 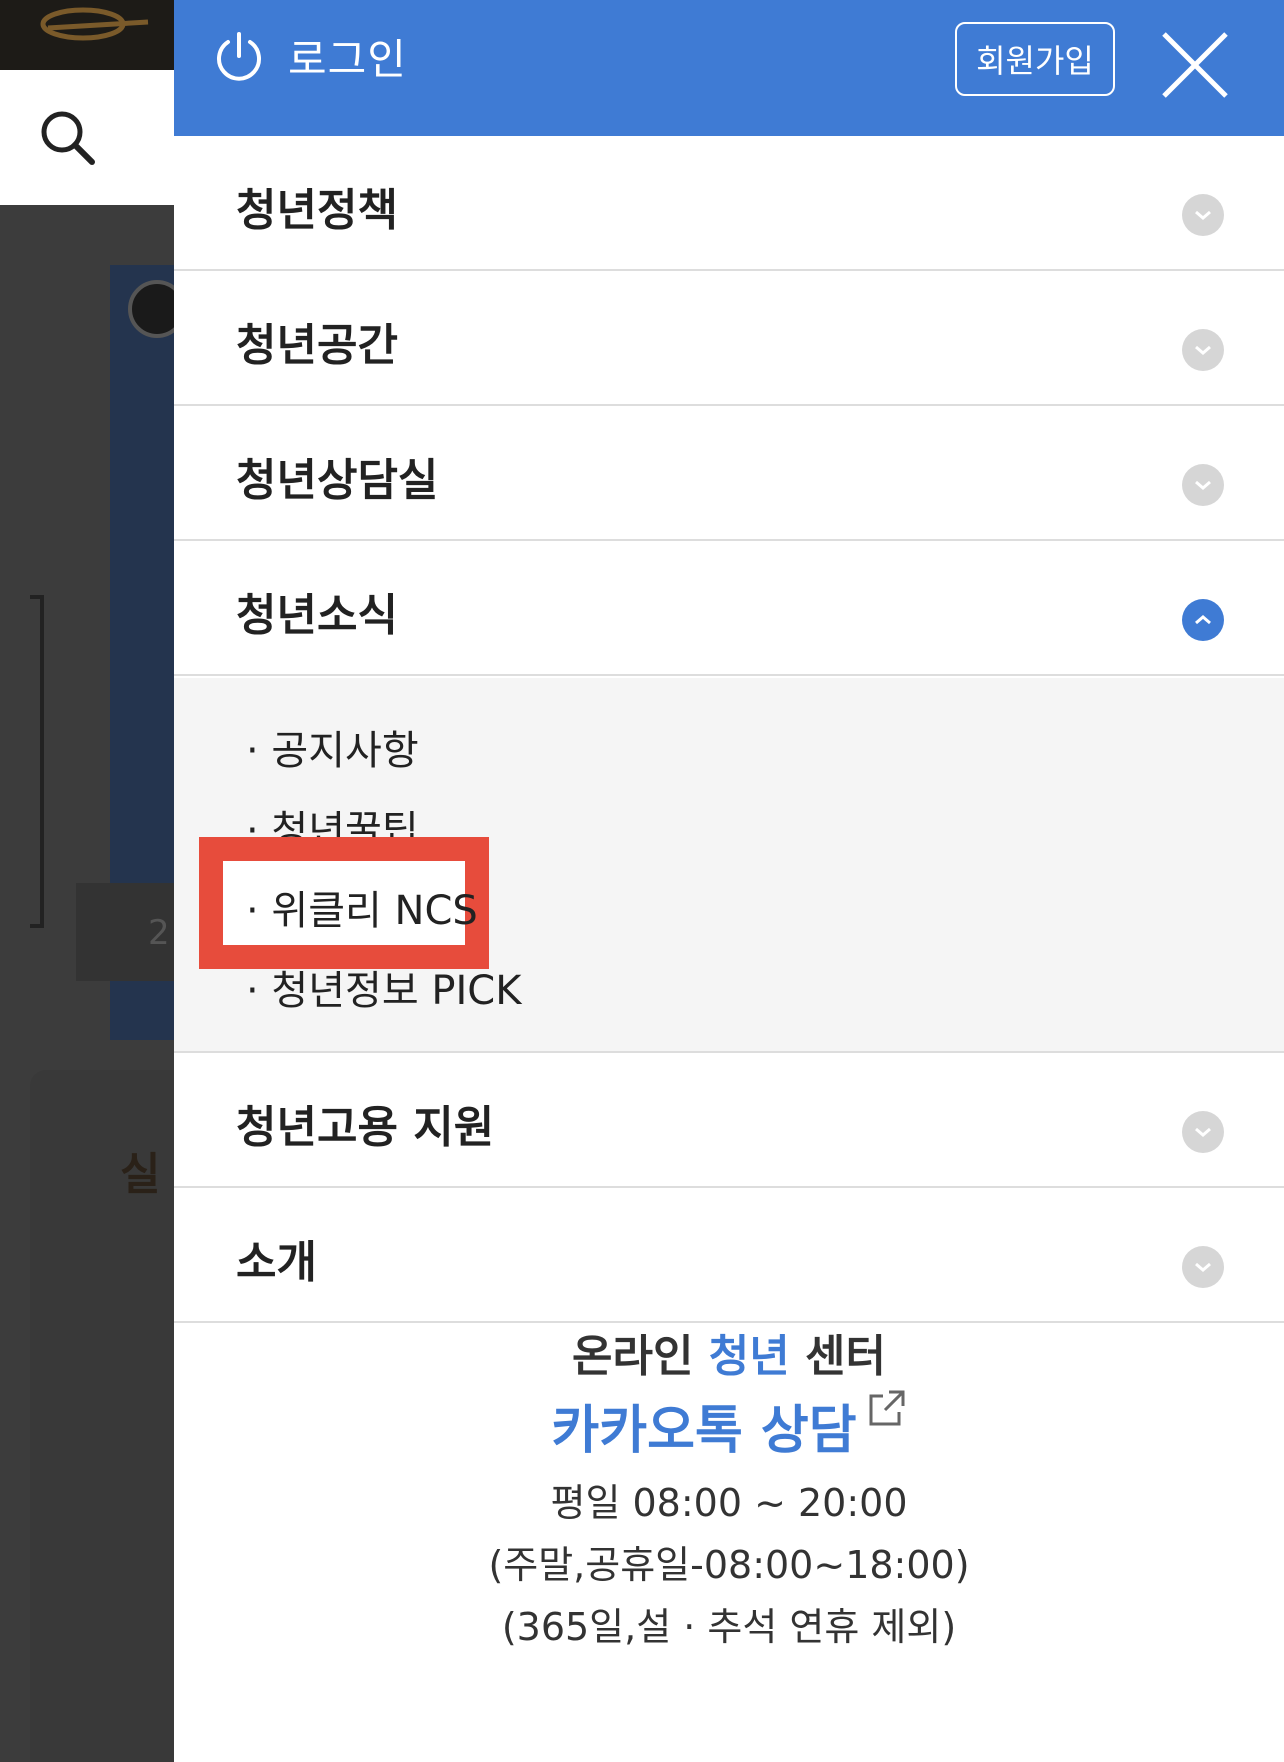 I want to click on hours-weekend: (주말,공휴일-08:00~18:00), so click(x=729, y=1565).